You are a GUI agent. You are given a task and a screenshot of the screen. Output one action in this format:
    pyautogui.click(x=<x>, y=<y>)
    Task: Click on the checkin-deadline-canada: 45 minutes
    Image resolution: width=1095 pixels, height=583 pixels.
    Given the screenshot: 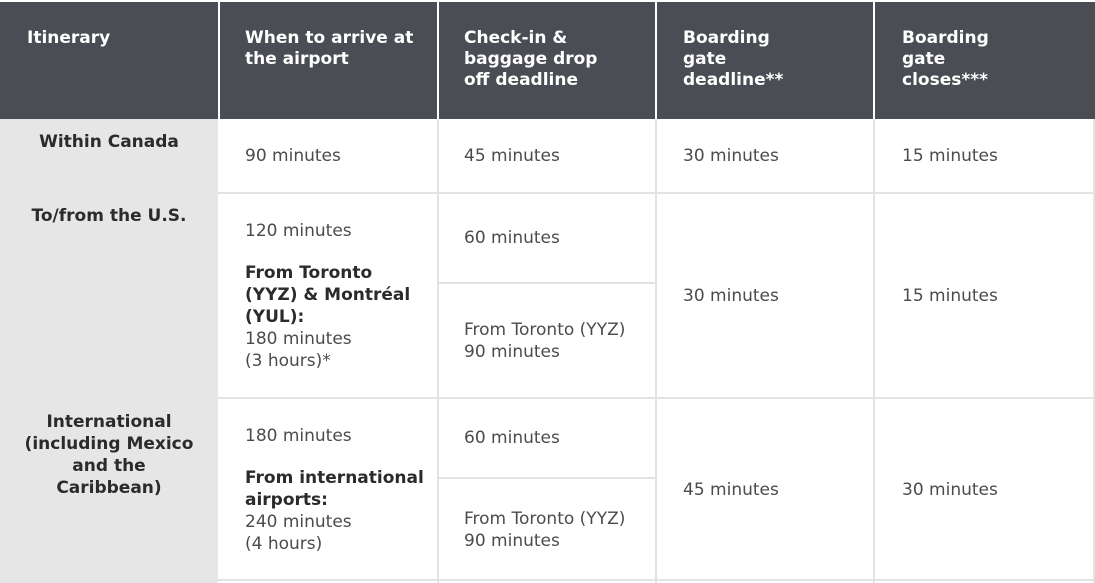 What is the action you would take?
    pyautogui.click(x=559, y=156)
    